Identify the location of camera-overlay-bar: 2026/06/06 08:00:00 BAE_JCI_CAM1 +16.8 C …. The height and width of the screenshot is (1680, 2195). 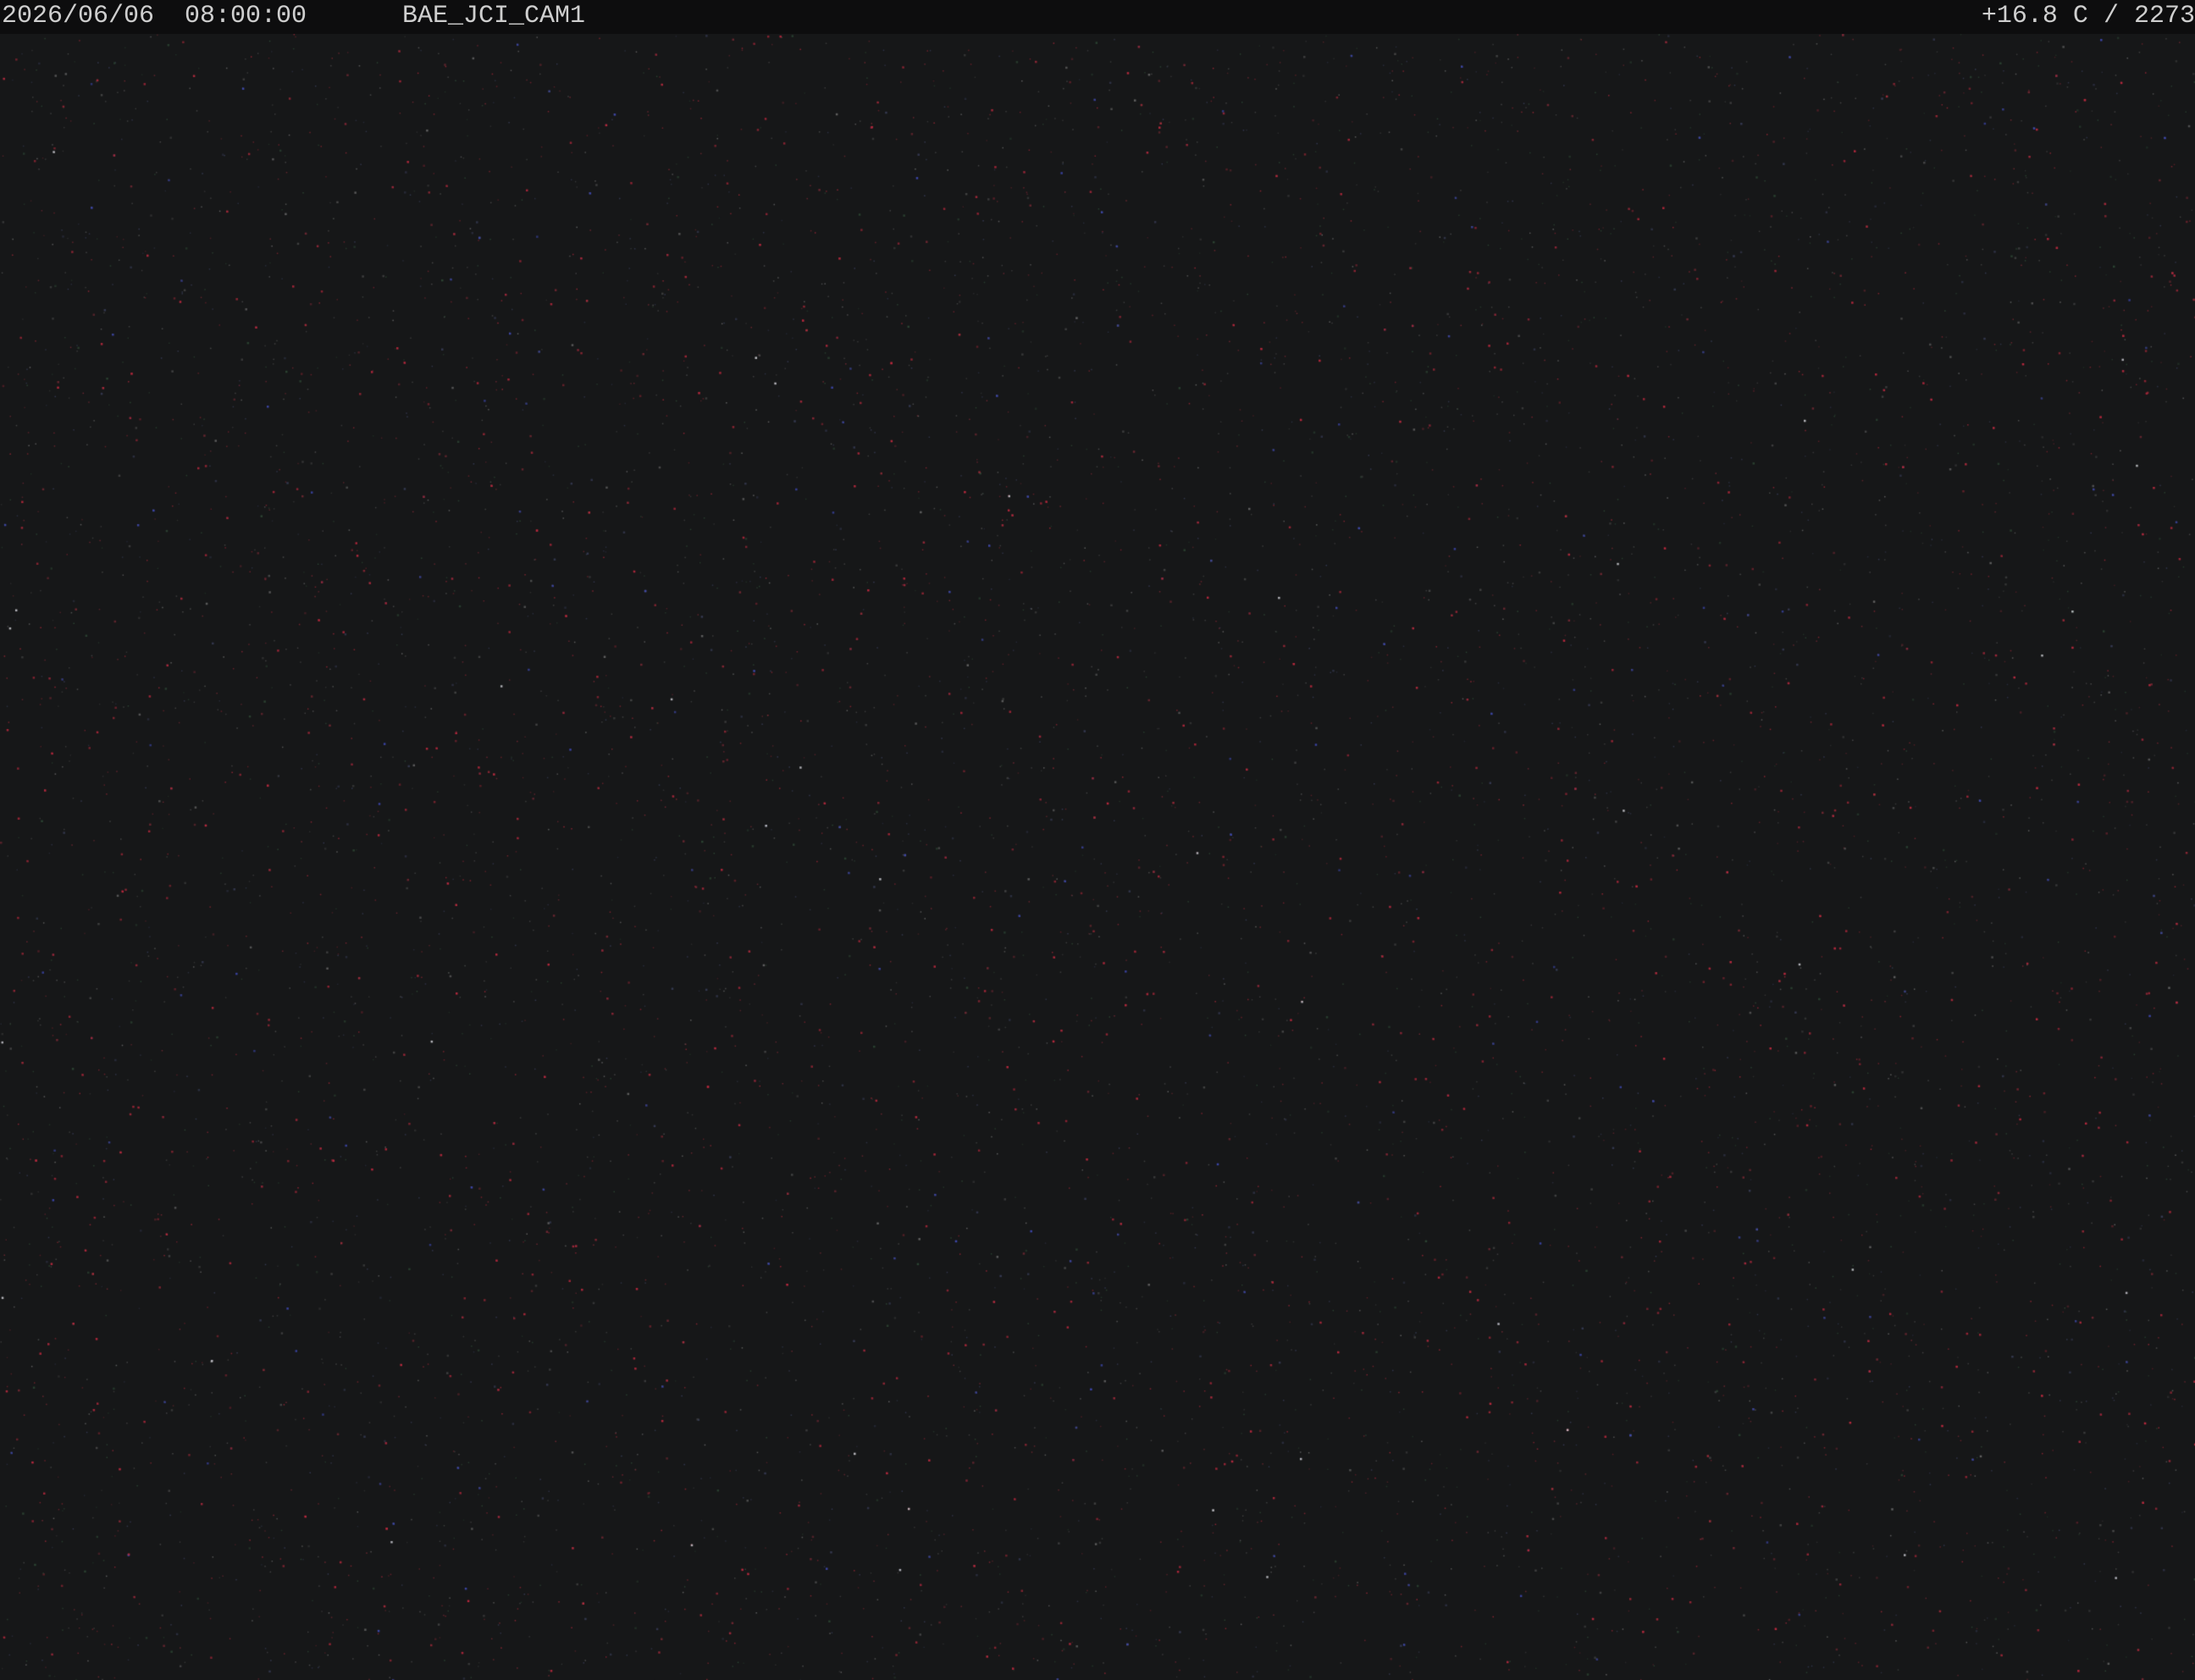
(1097, 17).